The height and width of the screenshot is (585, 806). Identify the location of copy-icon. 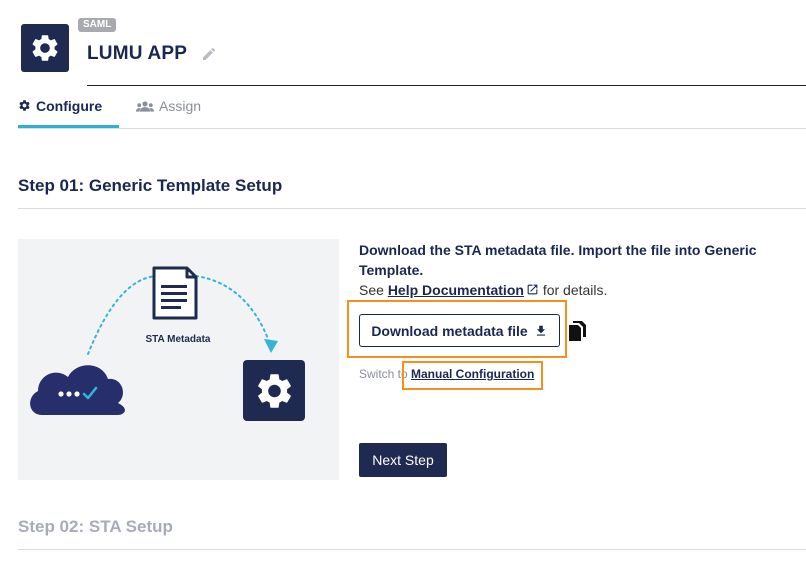
(577, 331).